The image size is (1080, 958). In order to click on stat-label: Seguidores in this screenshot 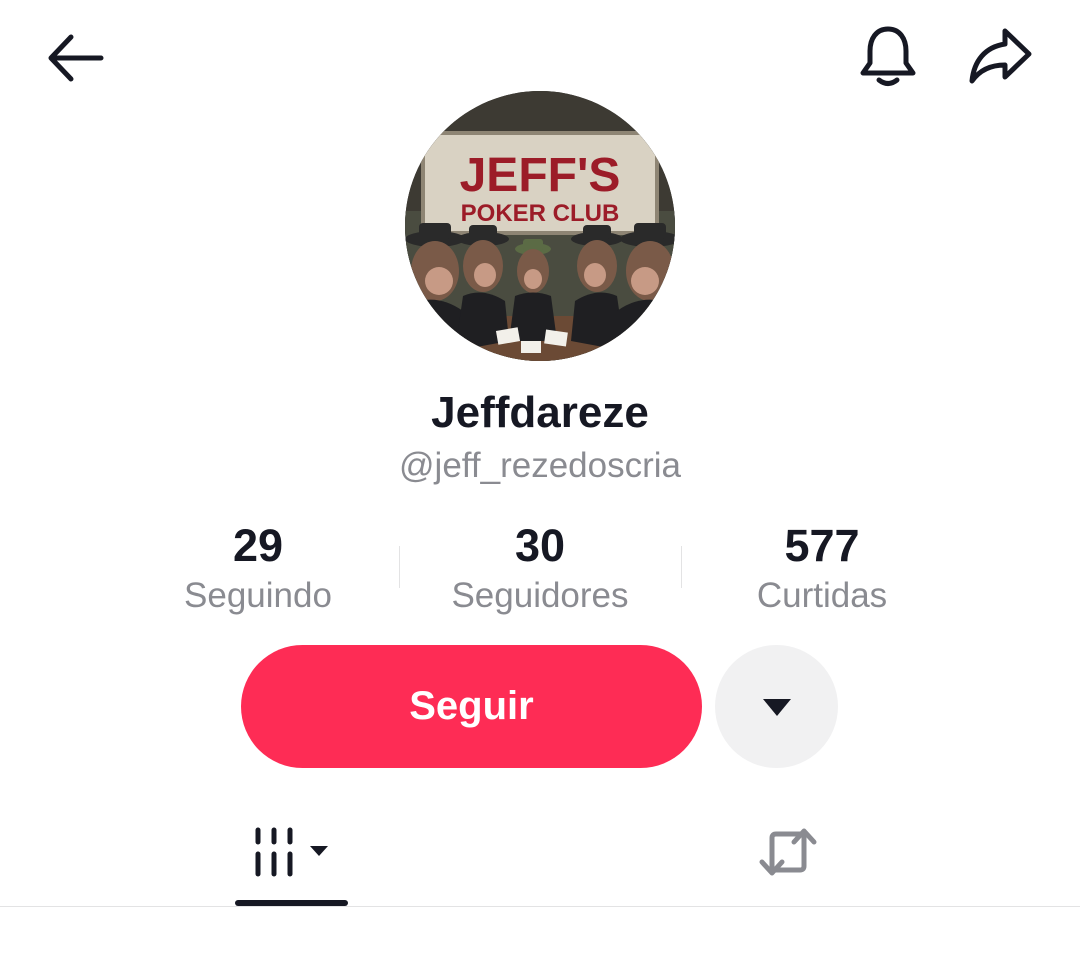, I will do `click(540, 595)`.